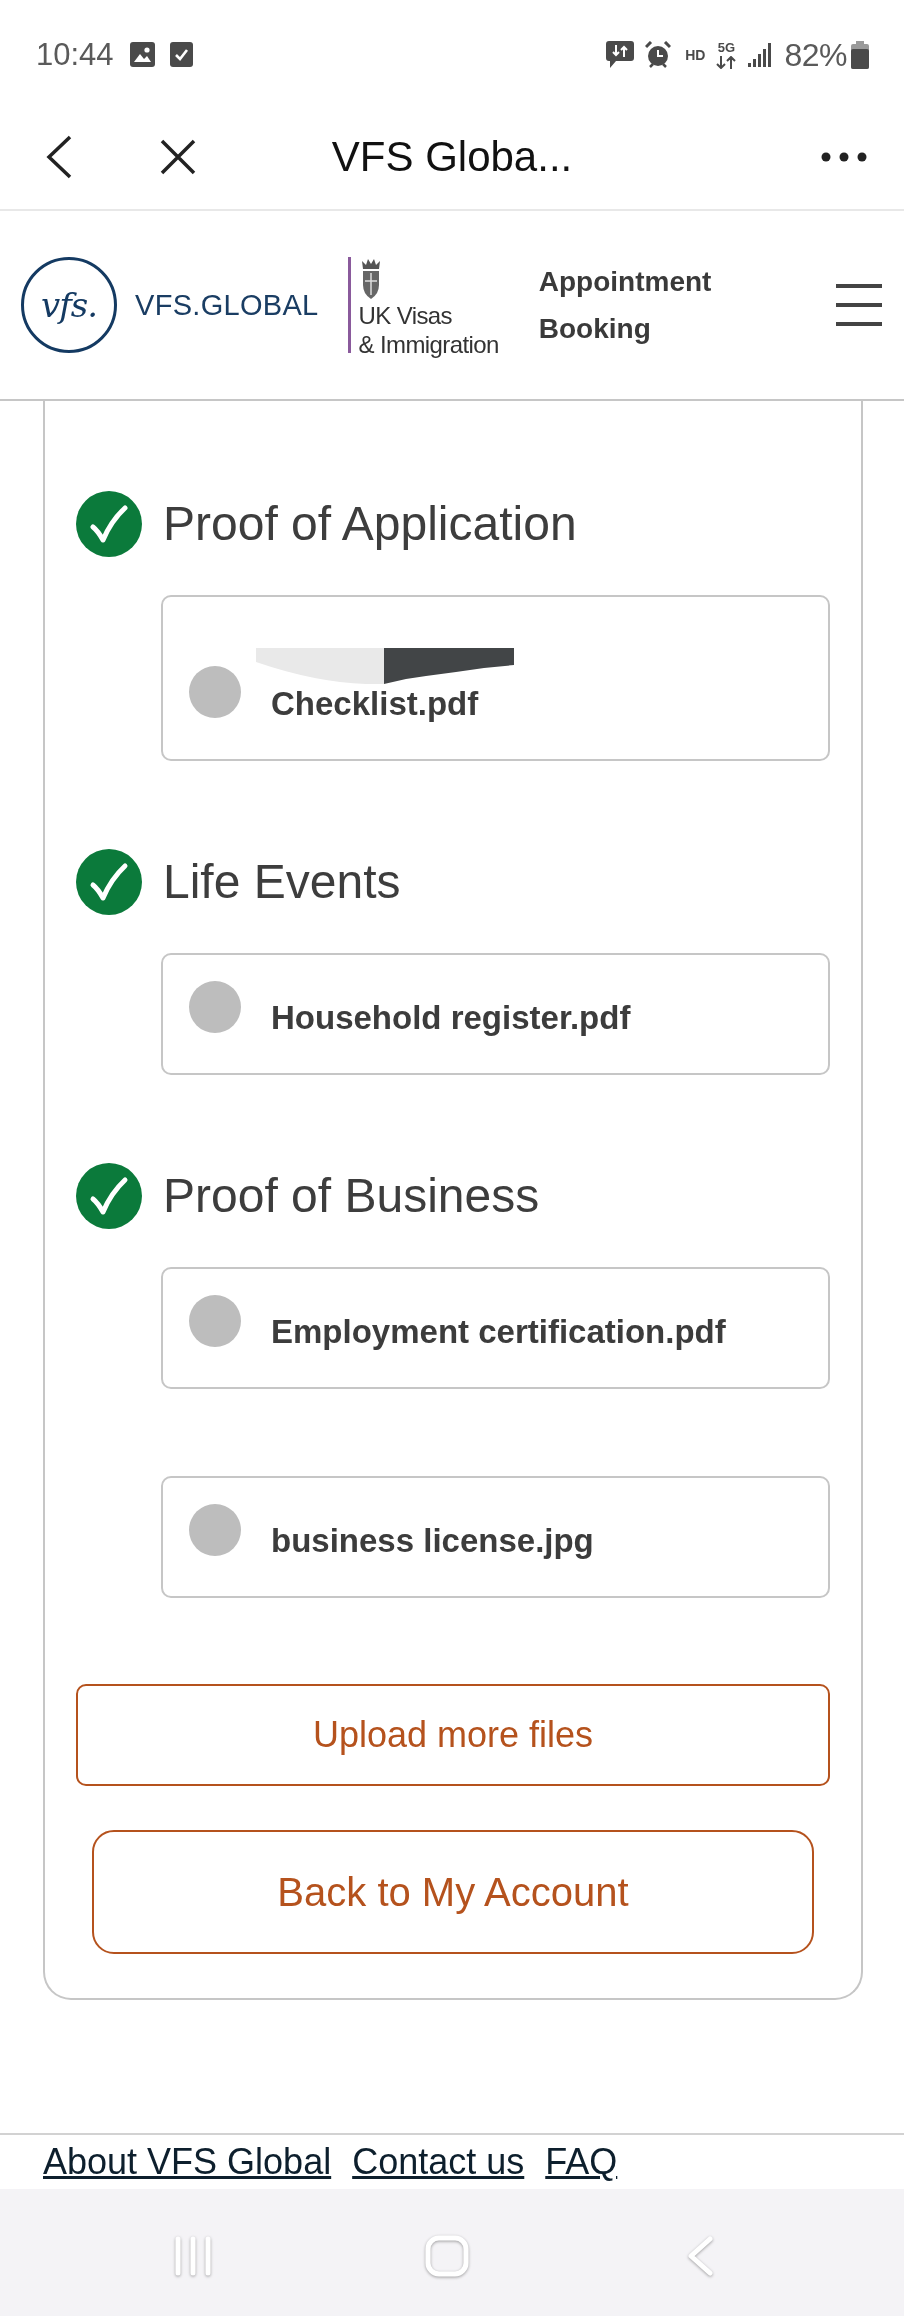  Describe the element at coordinates (375, 704) in the screenshot. I see `file-name: Checklist.pdf` at that location.